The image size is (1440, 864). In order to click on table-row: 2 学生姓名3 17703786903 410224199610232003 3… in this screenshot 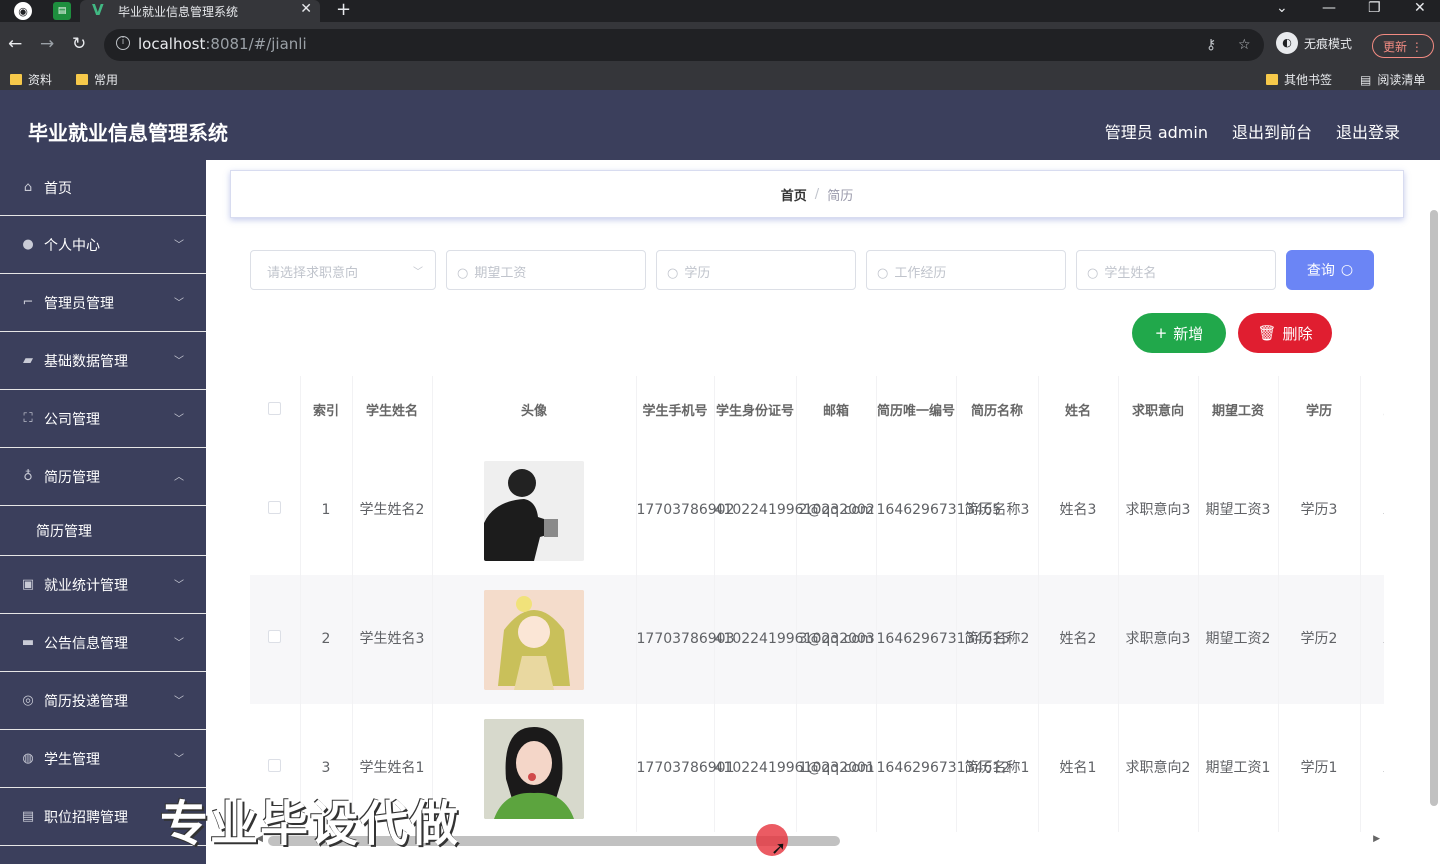, I will do `click(817, 639)`.